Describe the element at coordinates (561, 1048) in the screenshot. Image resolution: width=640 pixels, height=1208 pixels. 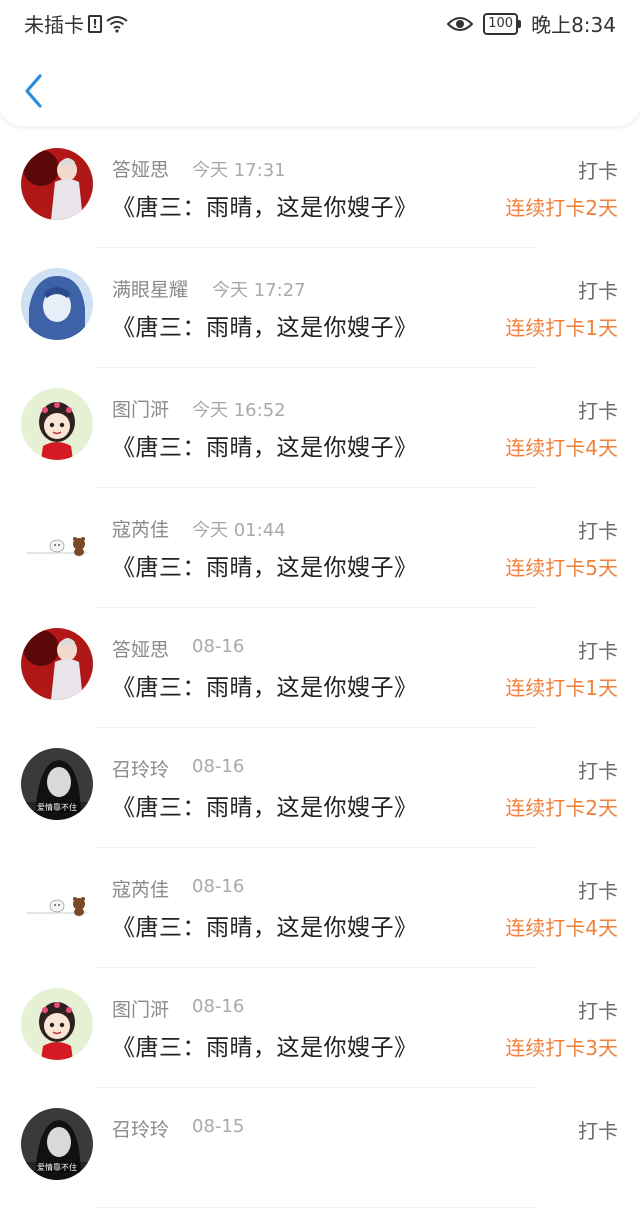
I see `streak-label: 连续打卡3天` at that location.